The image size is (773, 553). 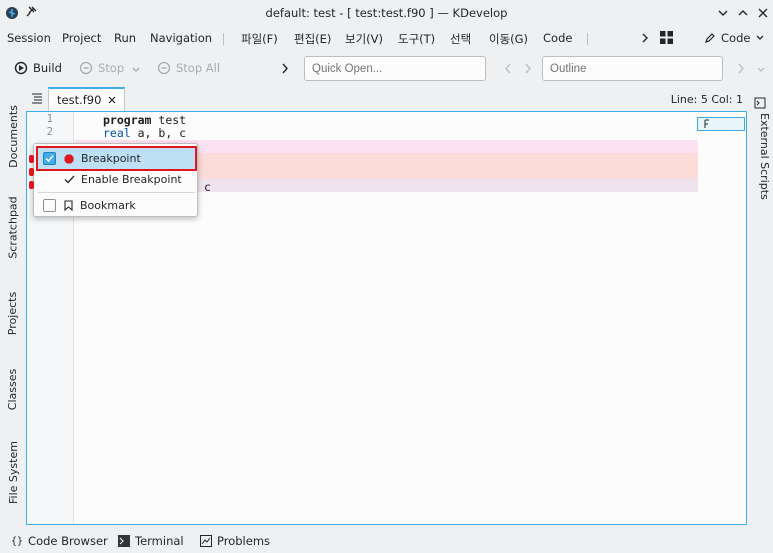 What do you see at coordinates (49, 205) in the screenshot?
I see `bookmark-checkbox` at bounding box center [49, 205].